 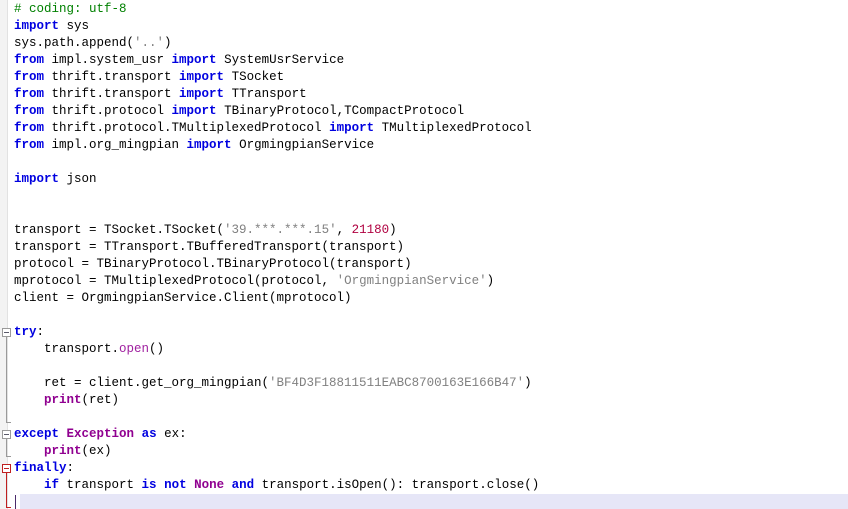 I want to click on code-token-kw: and, so click(x=243, y=485).